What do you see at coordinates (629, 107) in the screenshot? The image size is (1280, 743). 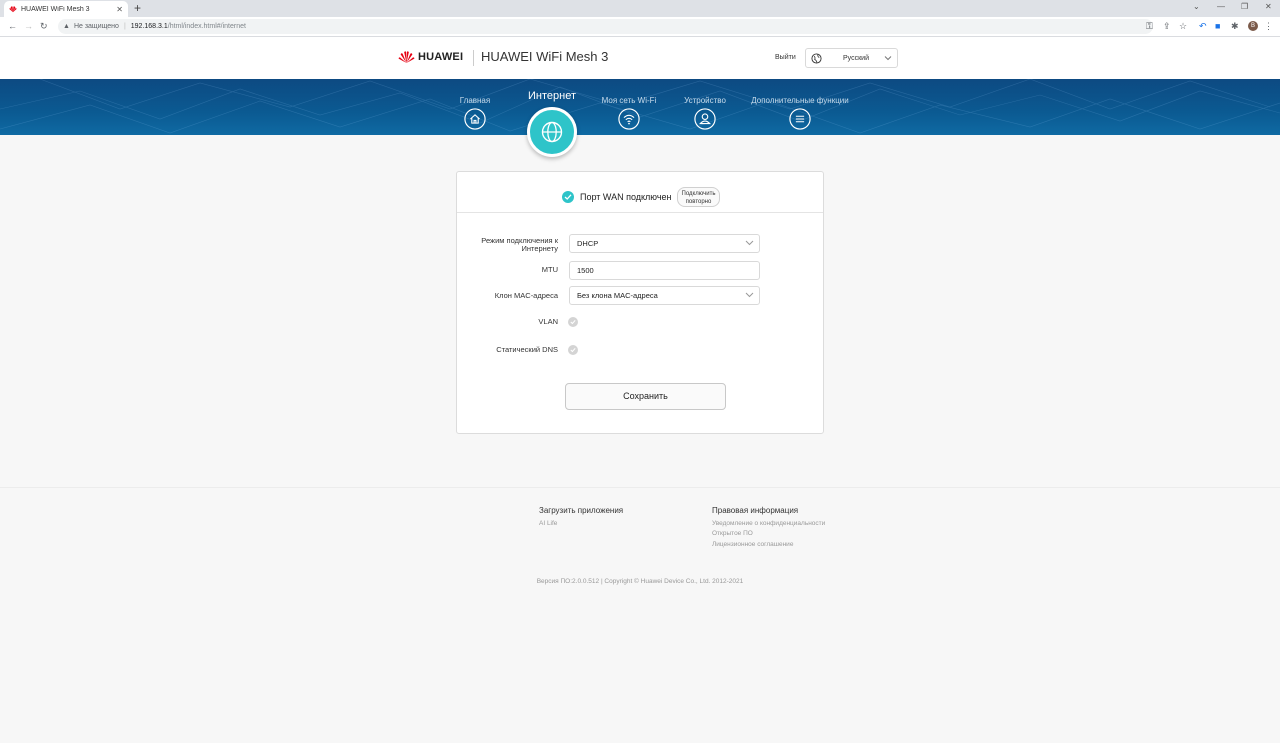 I see `nav-wifi: Моя сеть Wi-Fi` at bounding box center [629, 107].